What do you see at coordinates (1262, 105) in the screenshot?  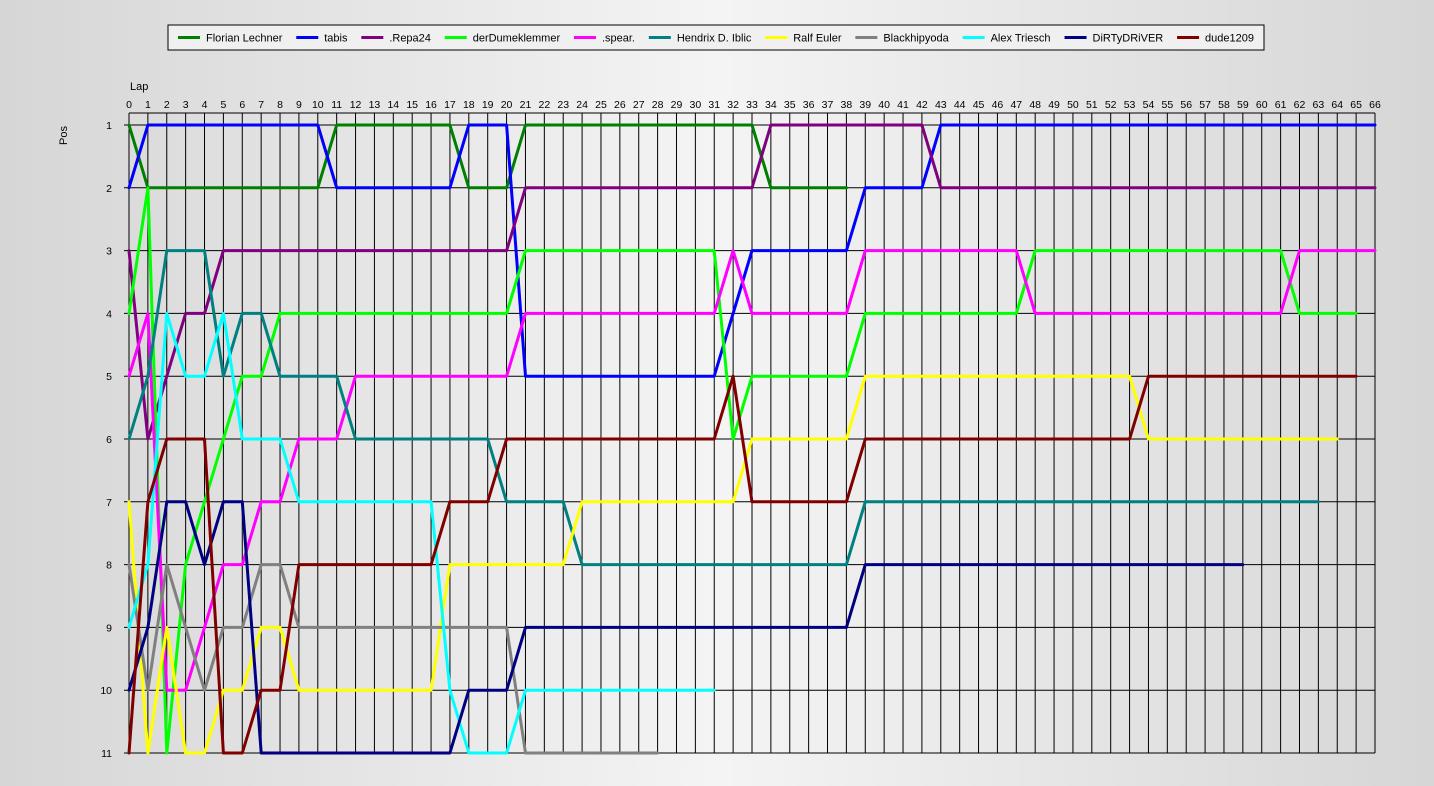 I see `x-tick-label: 60` at bounding box center [1262, 105].